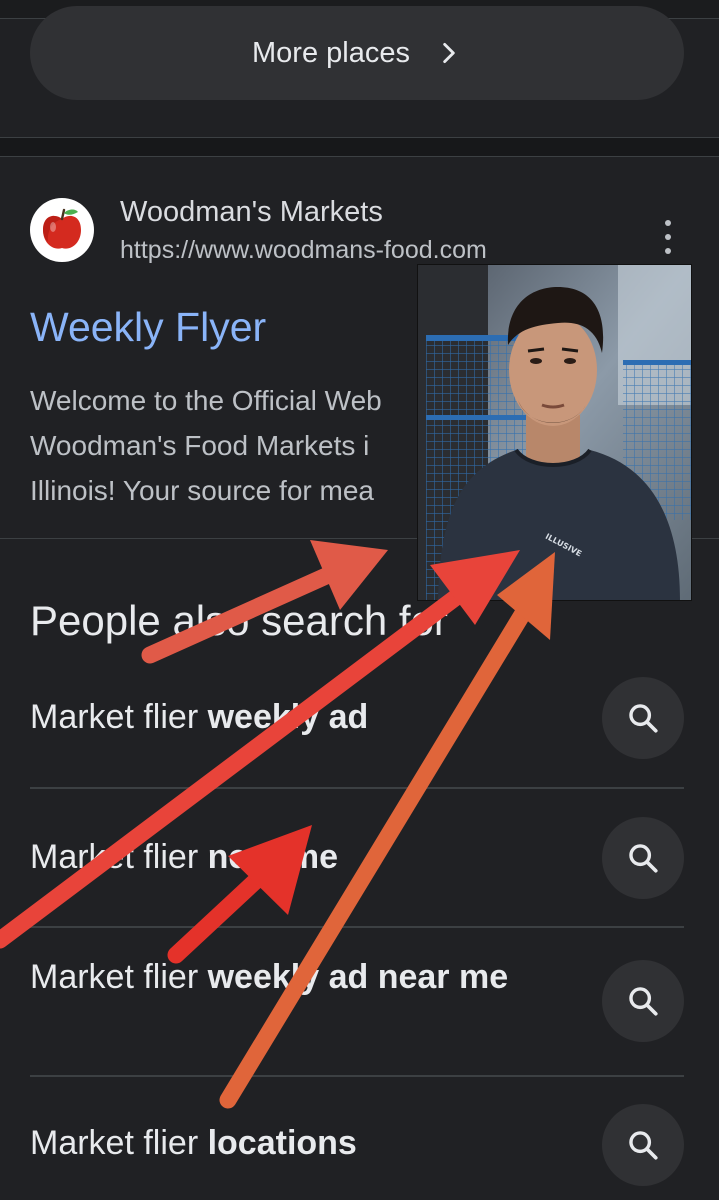  Describe the element at coordinates (193, 1143) in the screenshot. I see `related-search-text: Market flier locations` at that location.